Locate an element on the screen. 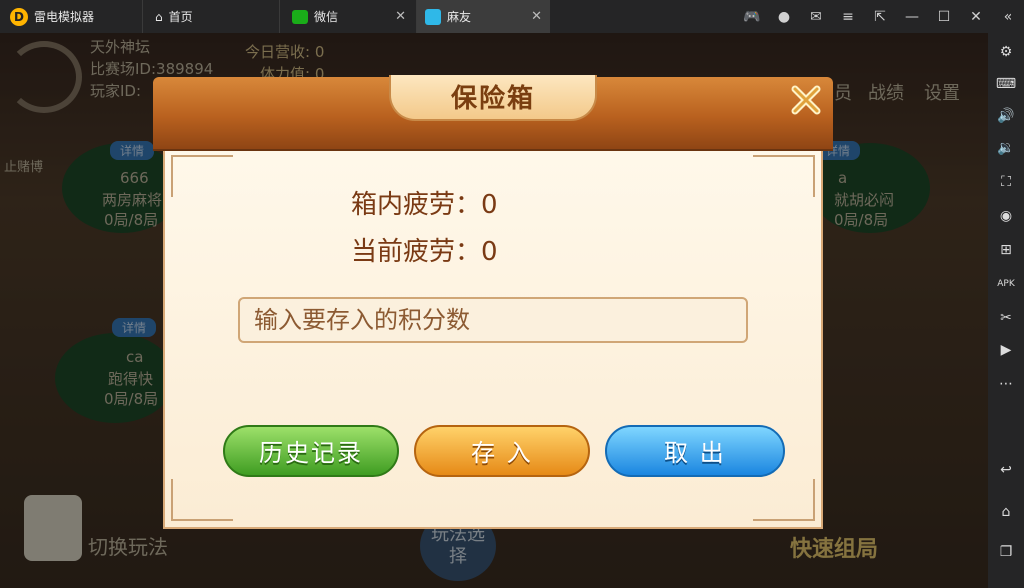 The width and height of the screenshot is (1024, 588). minimize-icon: — is located at coordinates (912, 17).